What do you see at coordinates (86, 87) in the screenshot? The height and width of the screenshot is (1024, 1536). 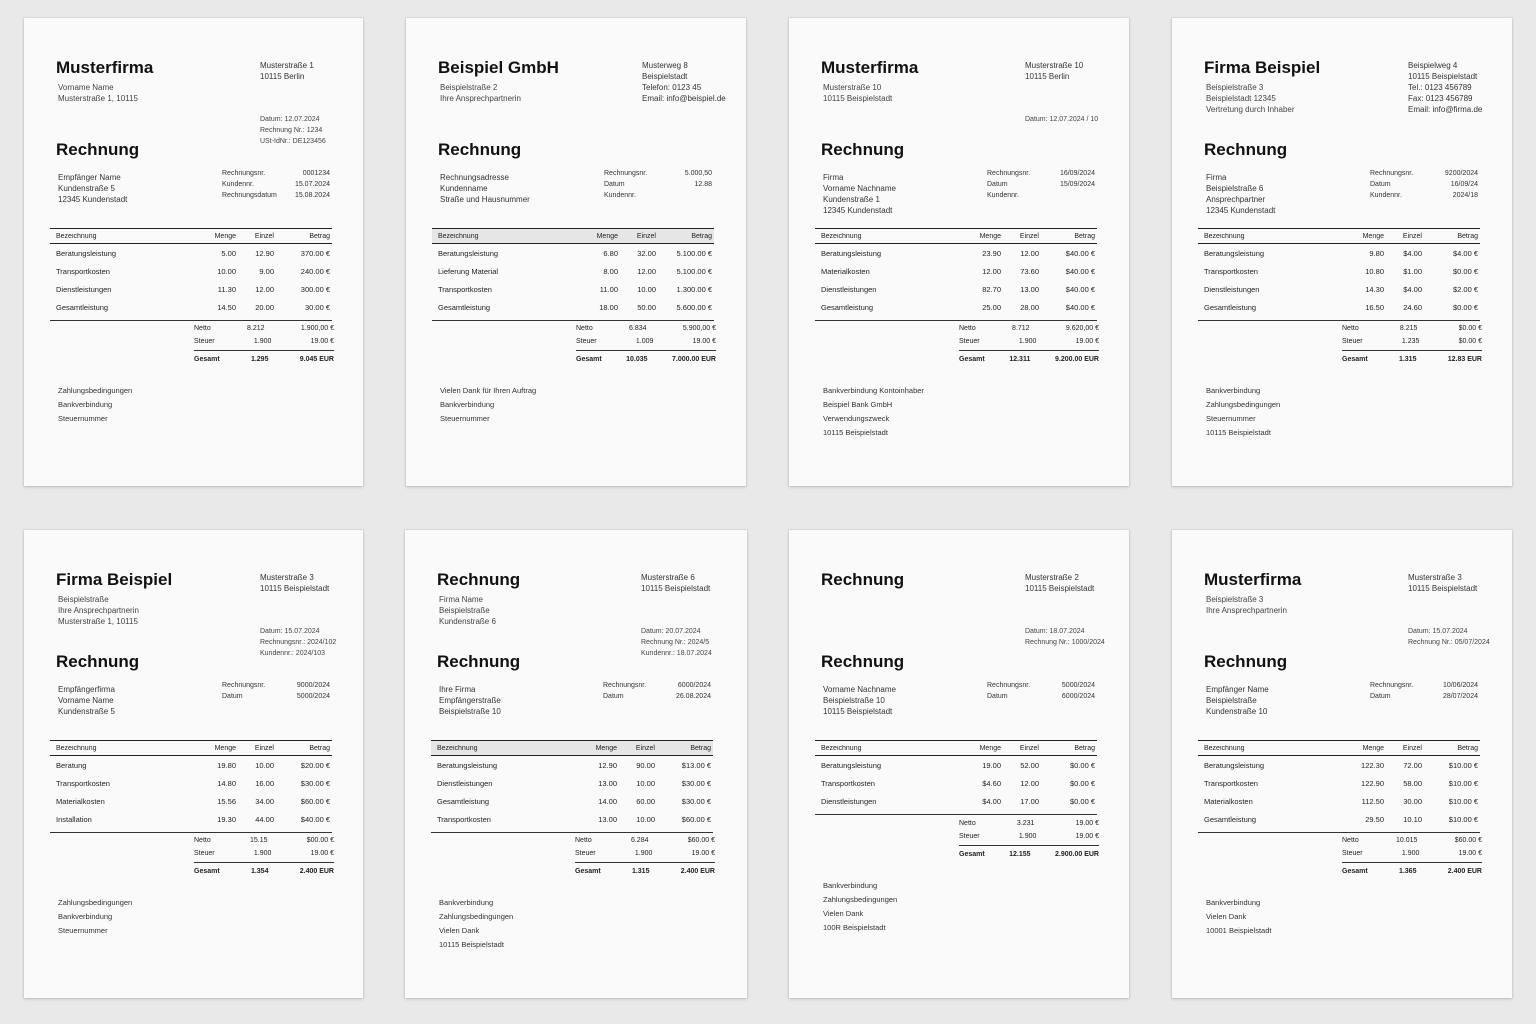 I see `subtitle-line: Vorname Name` at bounding box center [86, 87].